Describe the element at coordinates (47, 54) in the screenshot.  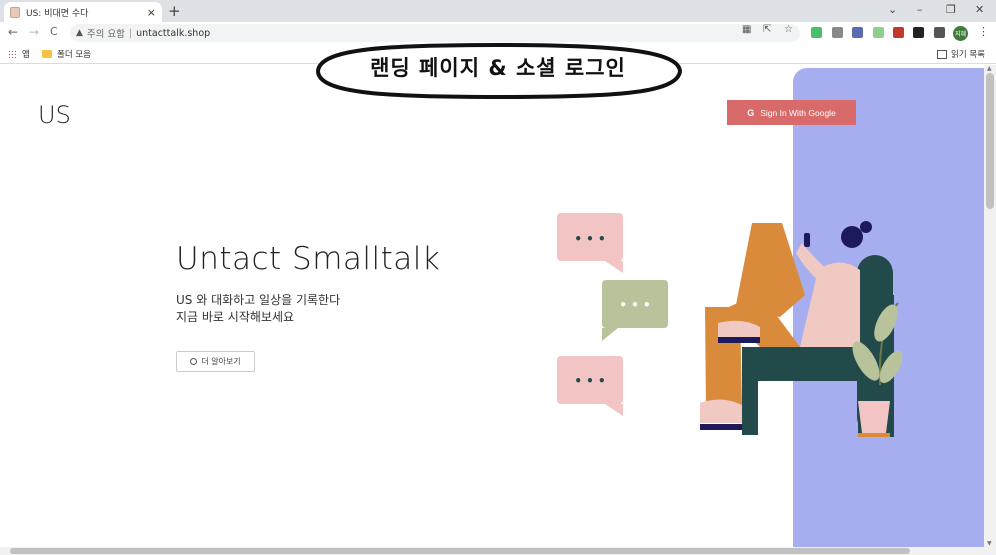
I see `folder-icon` at that location.